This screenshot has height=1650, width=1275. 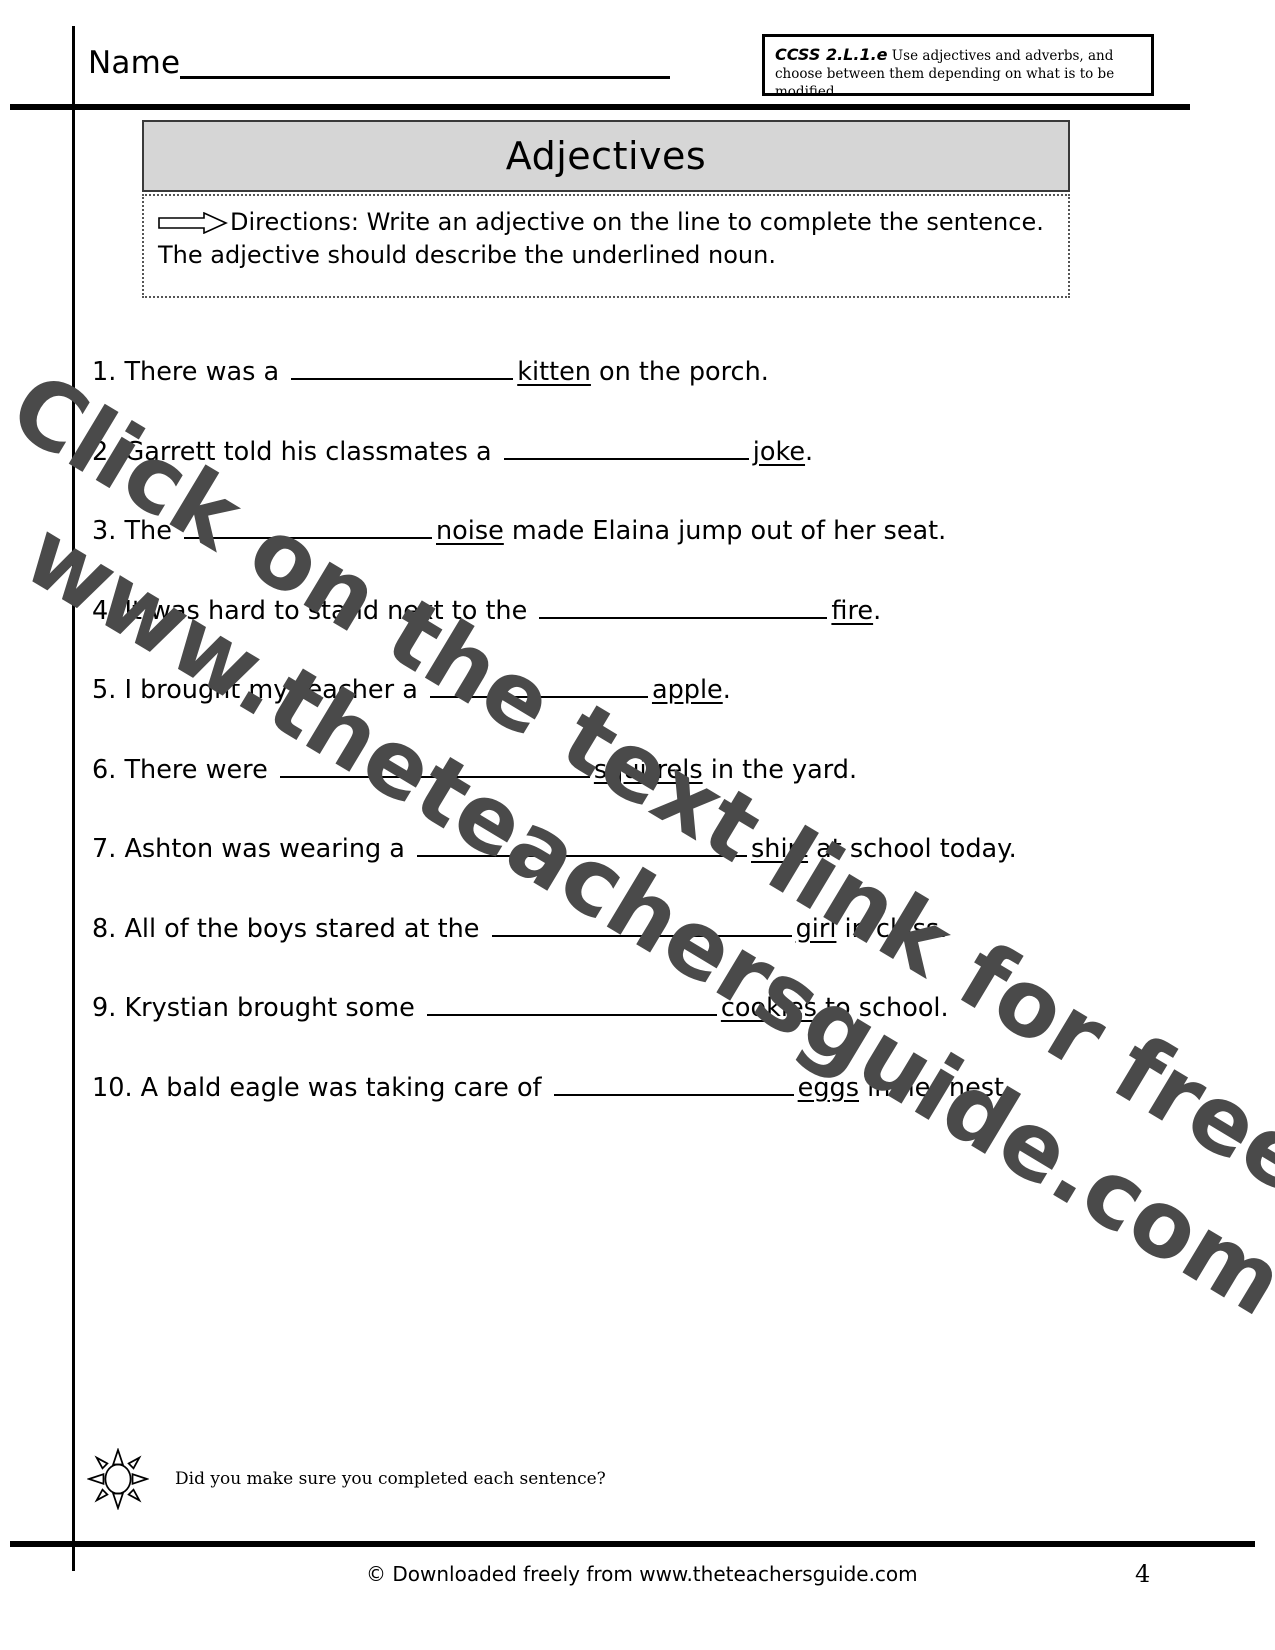 What do you see at coordinates (725, 531) in the screenshot?
I see `question-text-after: made Elaina jump out of her seat.` at bounding box center [725, 531].